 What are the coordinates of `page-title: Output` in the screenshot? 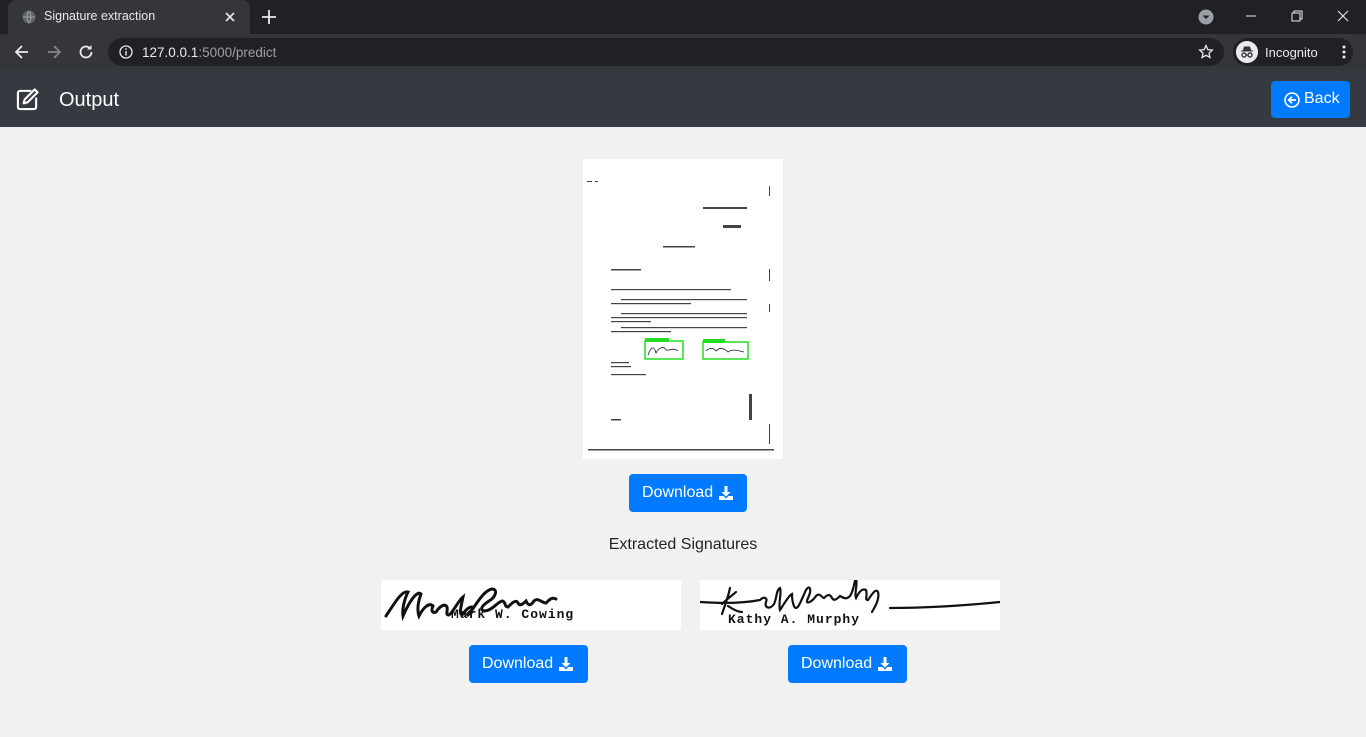 It's located at (89, 100).